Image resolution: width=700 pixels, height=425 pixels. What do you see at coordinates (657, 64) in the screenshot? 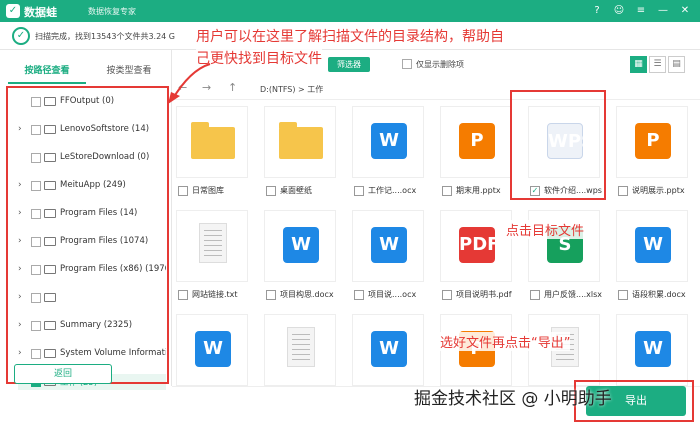
I see `list-view-icon: ☰` at bounding box center [657, 64].